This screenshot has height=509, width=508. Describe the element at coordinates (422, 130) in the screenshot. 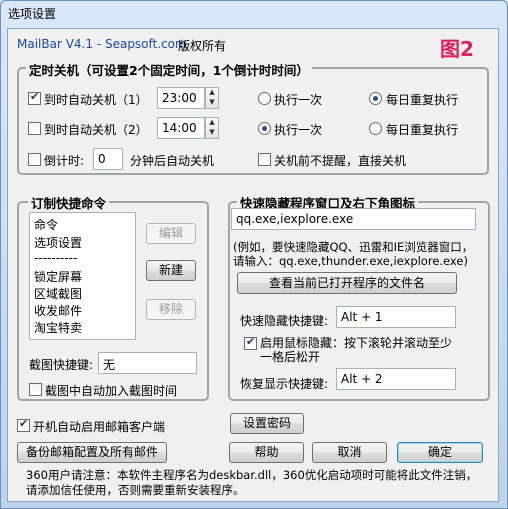

I see `shutdown2-daily-label: 每日重复执行` at that location.